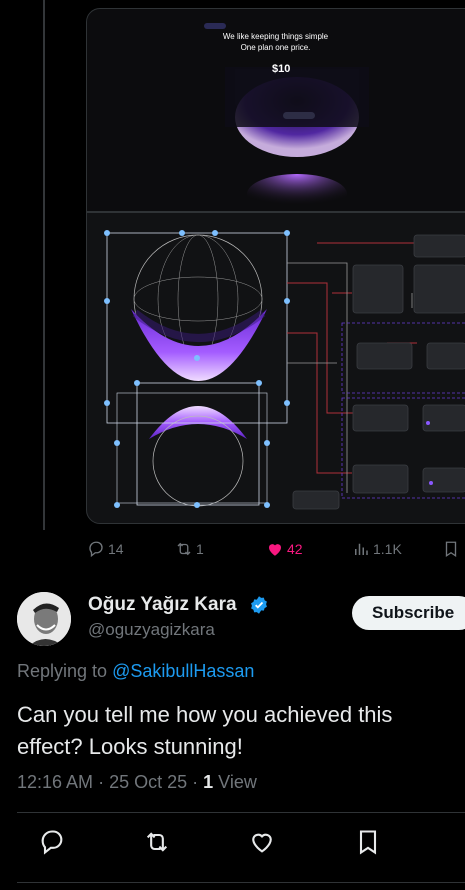  Describe the element at coordinates (284, 549) in the screenshot. I see `like-button: 42` at that location.